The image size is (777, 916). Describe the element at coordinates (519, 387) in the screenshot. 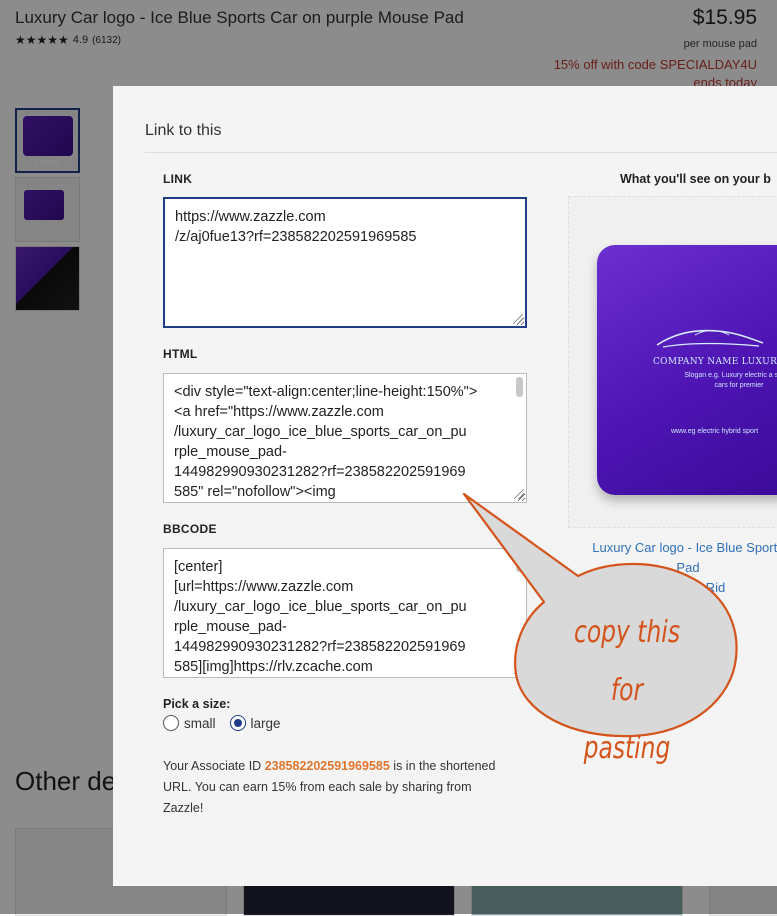

I see `scrollbar-thumb` at that location.